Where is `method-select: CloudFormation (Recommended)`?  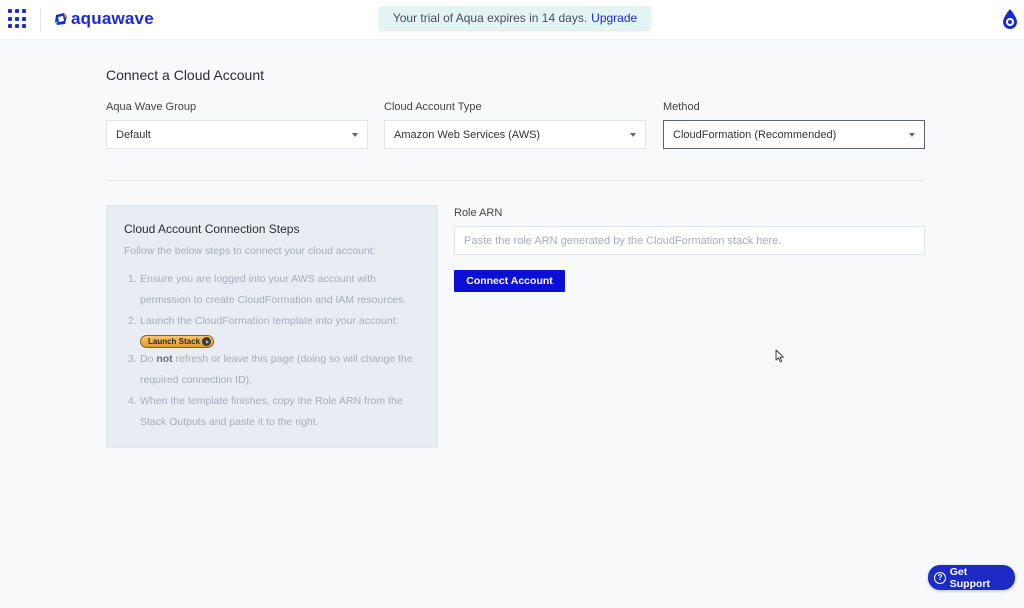 method-select: CloudFormation (Recommended) is located at coordinates (794, 134).